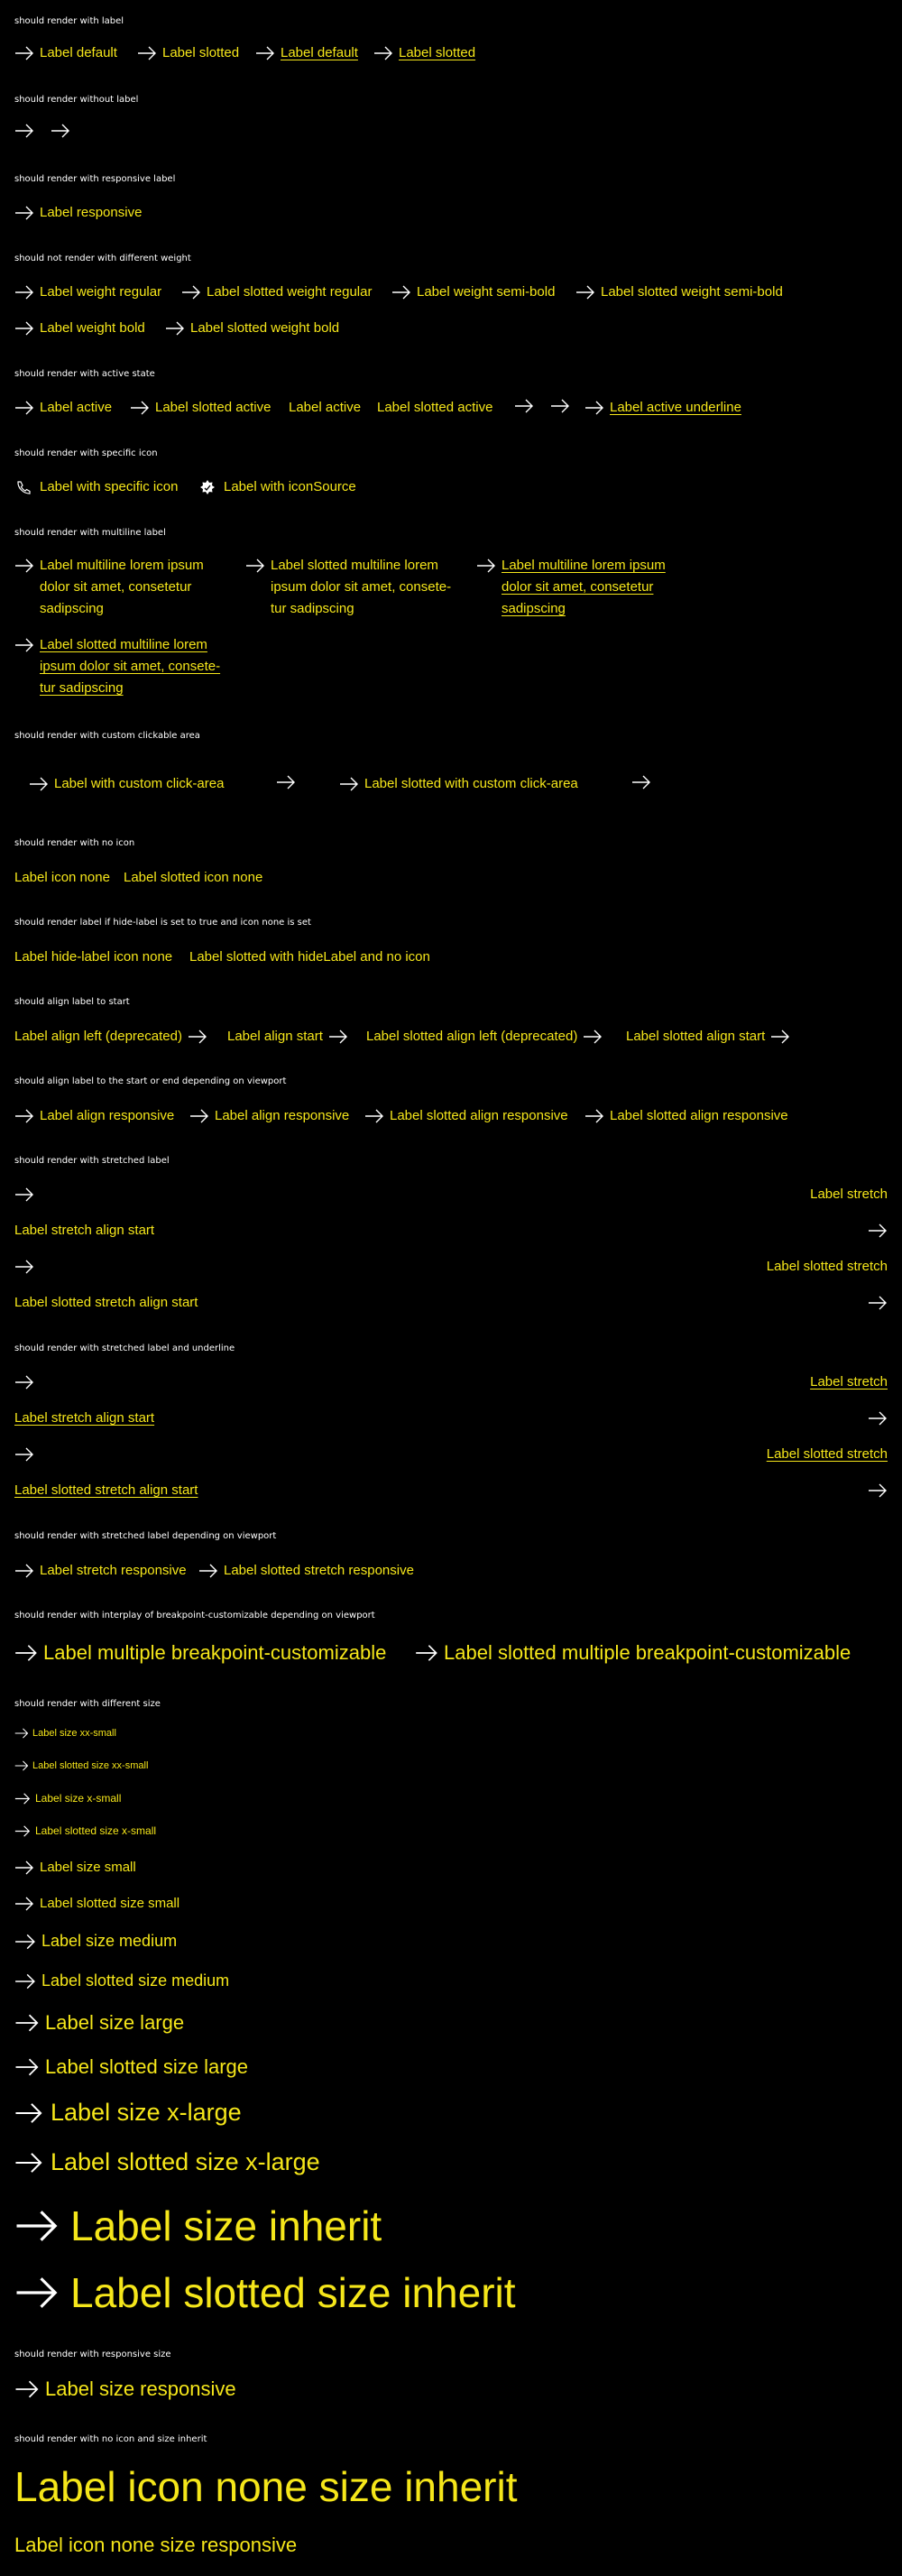 This screenshot has width=902, height=2576. Describe the element at coordinates (708, 1037) in the screenshot. I see `link-pure-align-start: Label slotted align start` at that location.